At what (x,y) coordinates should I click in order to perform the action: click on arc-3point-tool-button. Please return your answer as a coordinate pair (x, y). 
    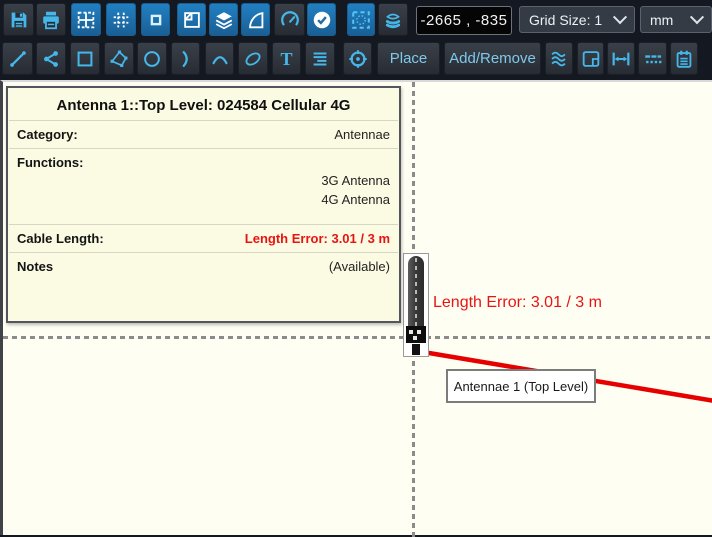
    Looking at the image, I should click on (219, 58).